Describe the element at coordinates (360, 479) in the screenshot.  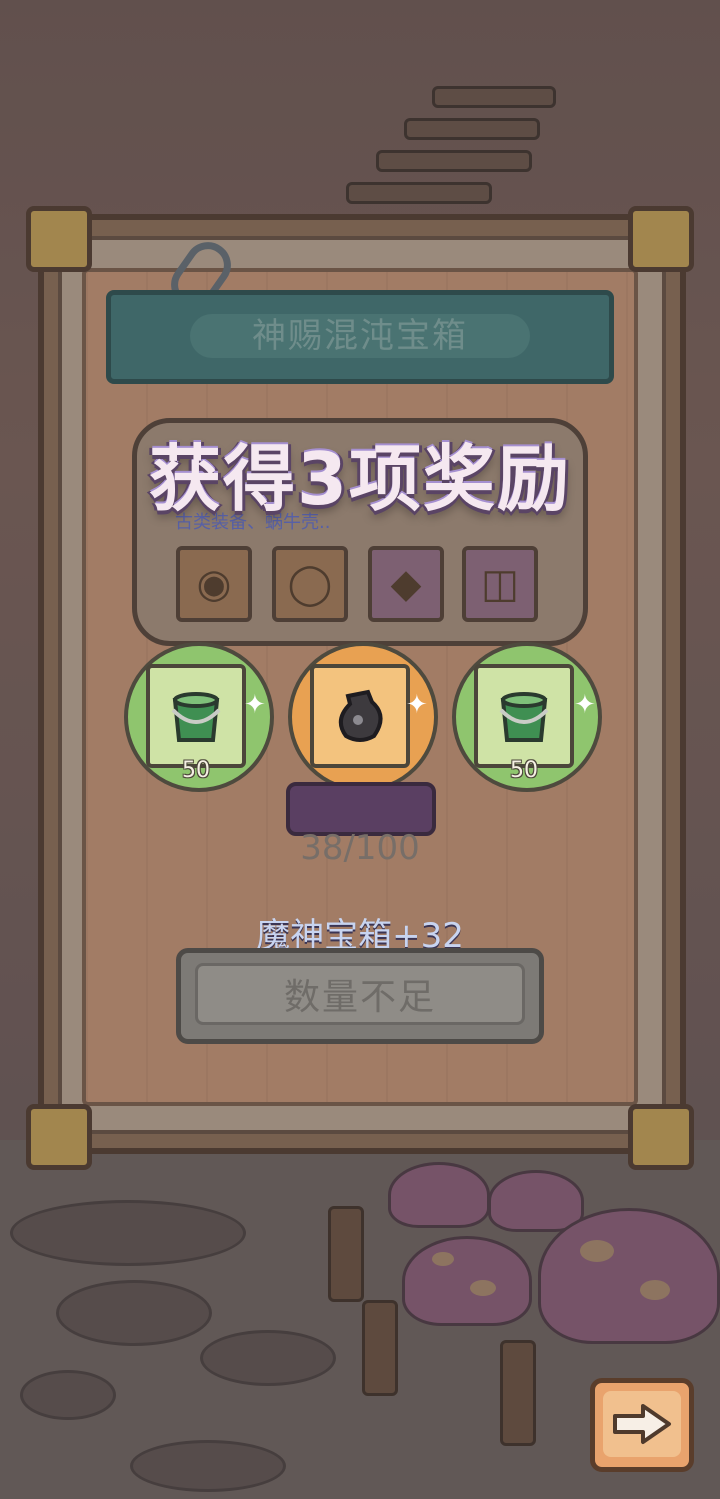
I see `reward-headline: 获得3项奖励` at that location.